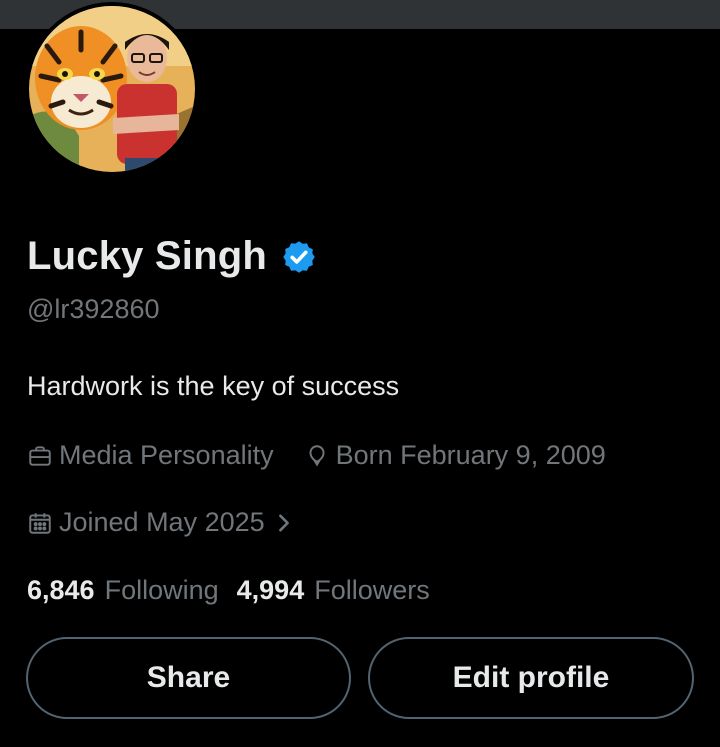 The image size is (720, 747). I want to click on profile-meta-row: Media Personality Born February 9, 2009, so click(316, 455).